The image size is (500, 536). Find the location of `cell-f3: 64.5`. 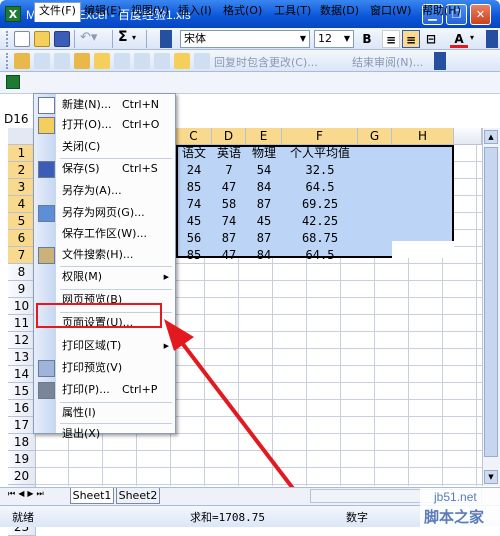

cell-f3: 64.5 is located at coordinates (320, 187).